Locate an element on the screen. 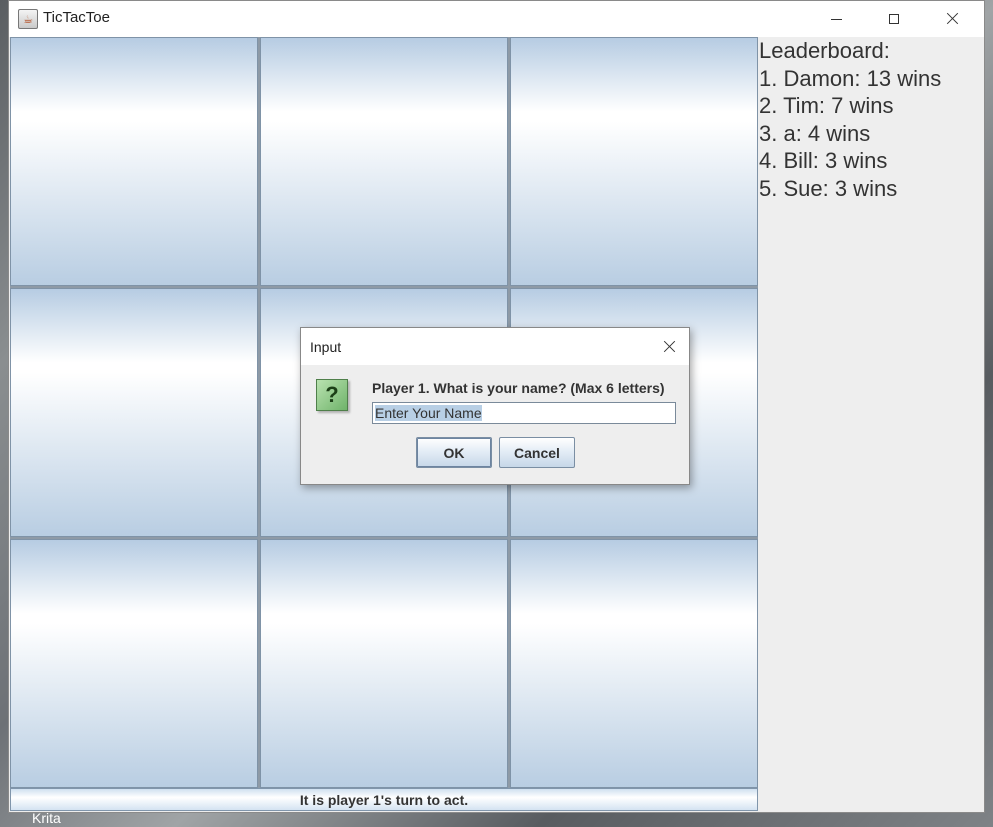  leaderboard-heading: Leaderboard: is located at coordinates (824, 50).